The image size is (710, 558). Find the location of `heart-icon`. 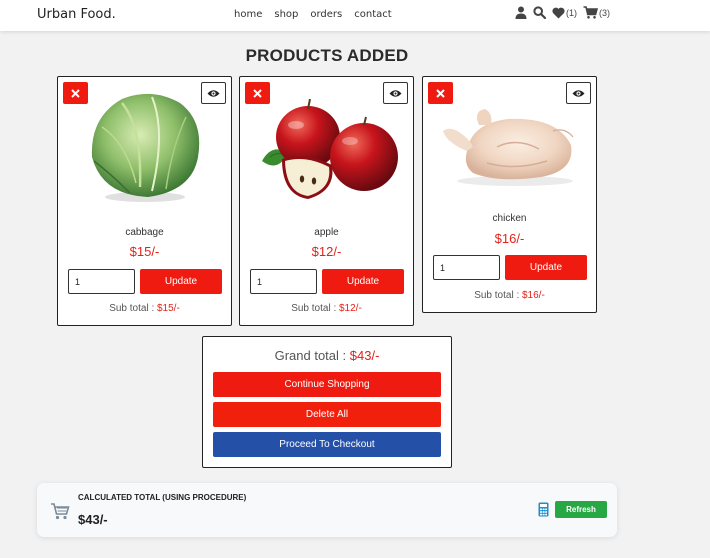

heart-icon is located at coordinates (558, 12).